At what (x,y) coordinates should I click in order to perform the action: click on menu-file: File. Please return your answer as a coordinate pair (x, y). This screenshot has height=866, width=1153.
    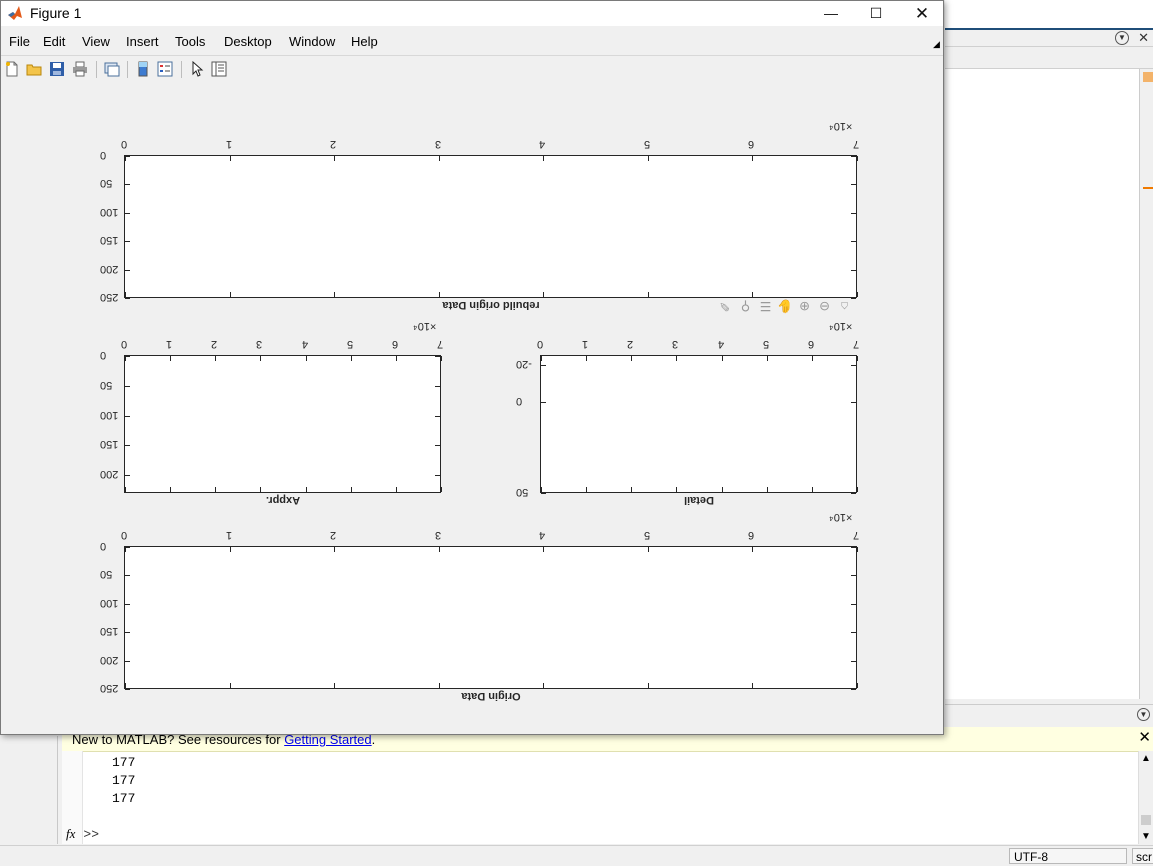
    Looking at the image, I should click on (19, 41).